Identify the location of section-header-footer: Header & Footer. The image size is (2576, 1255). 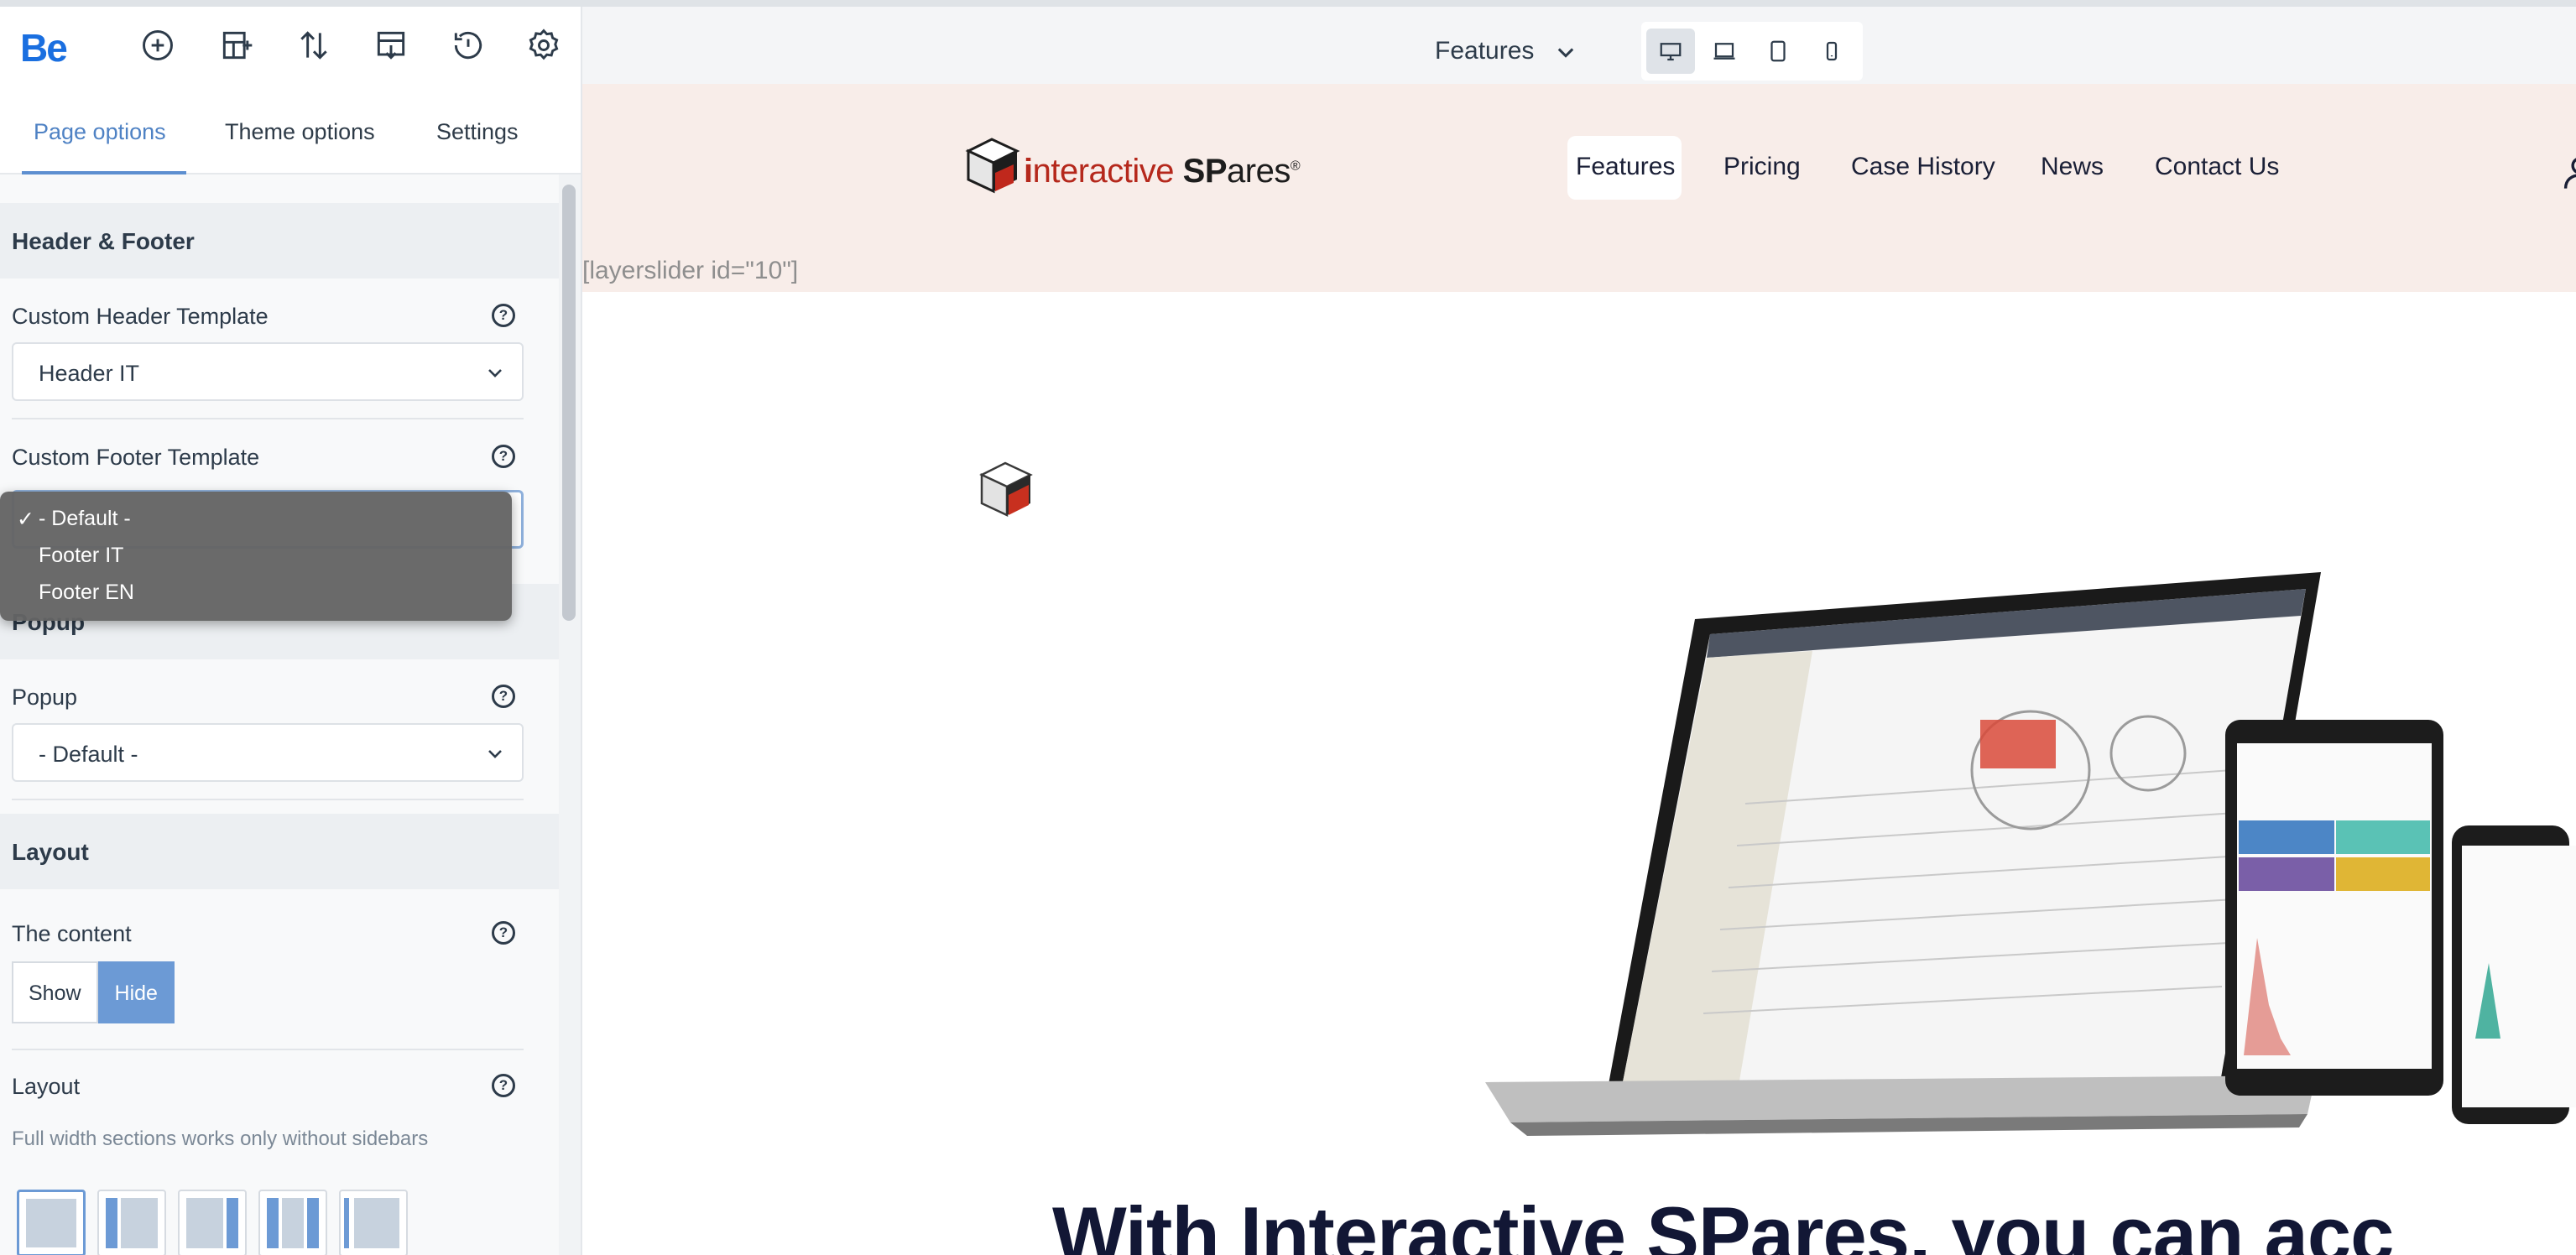
(279, 241).